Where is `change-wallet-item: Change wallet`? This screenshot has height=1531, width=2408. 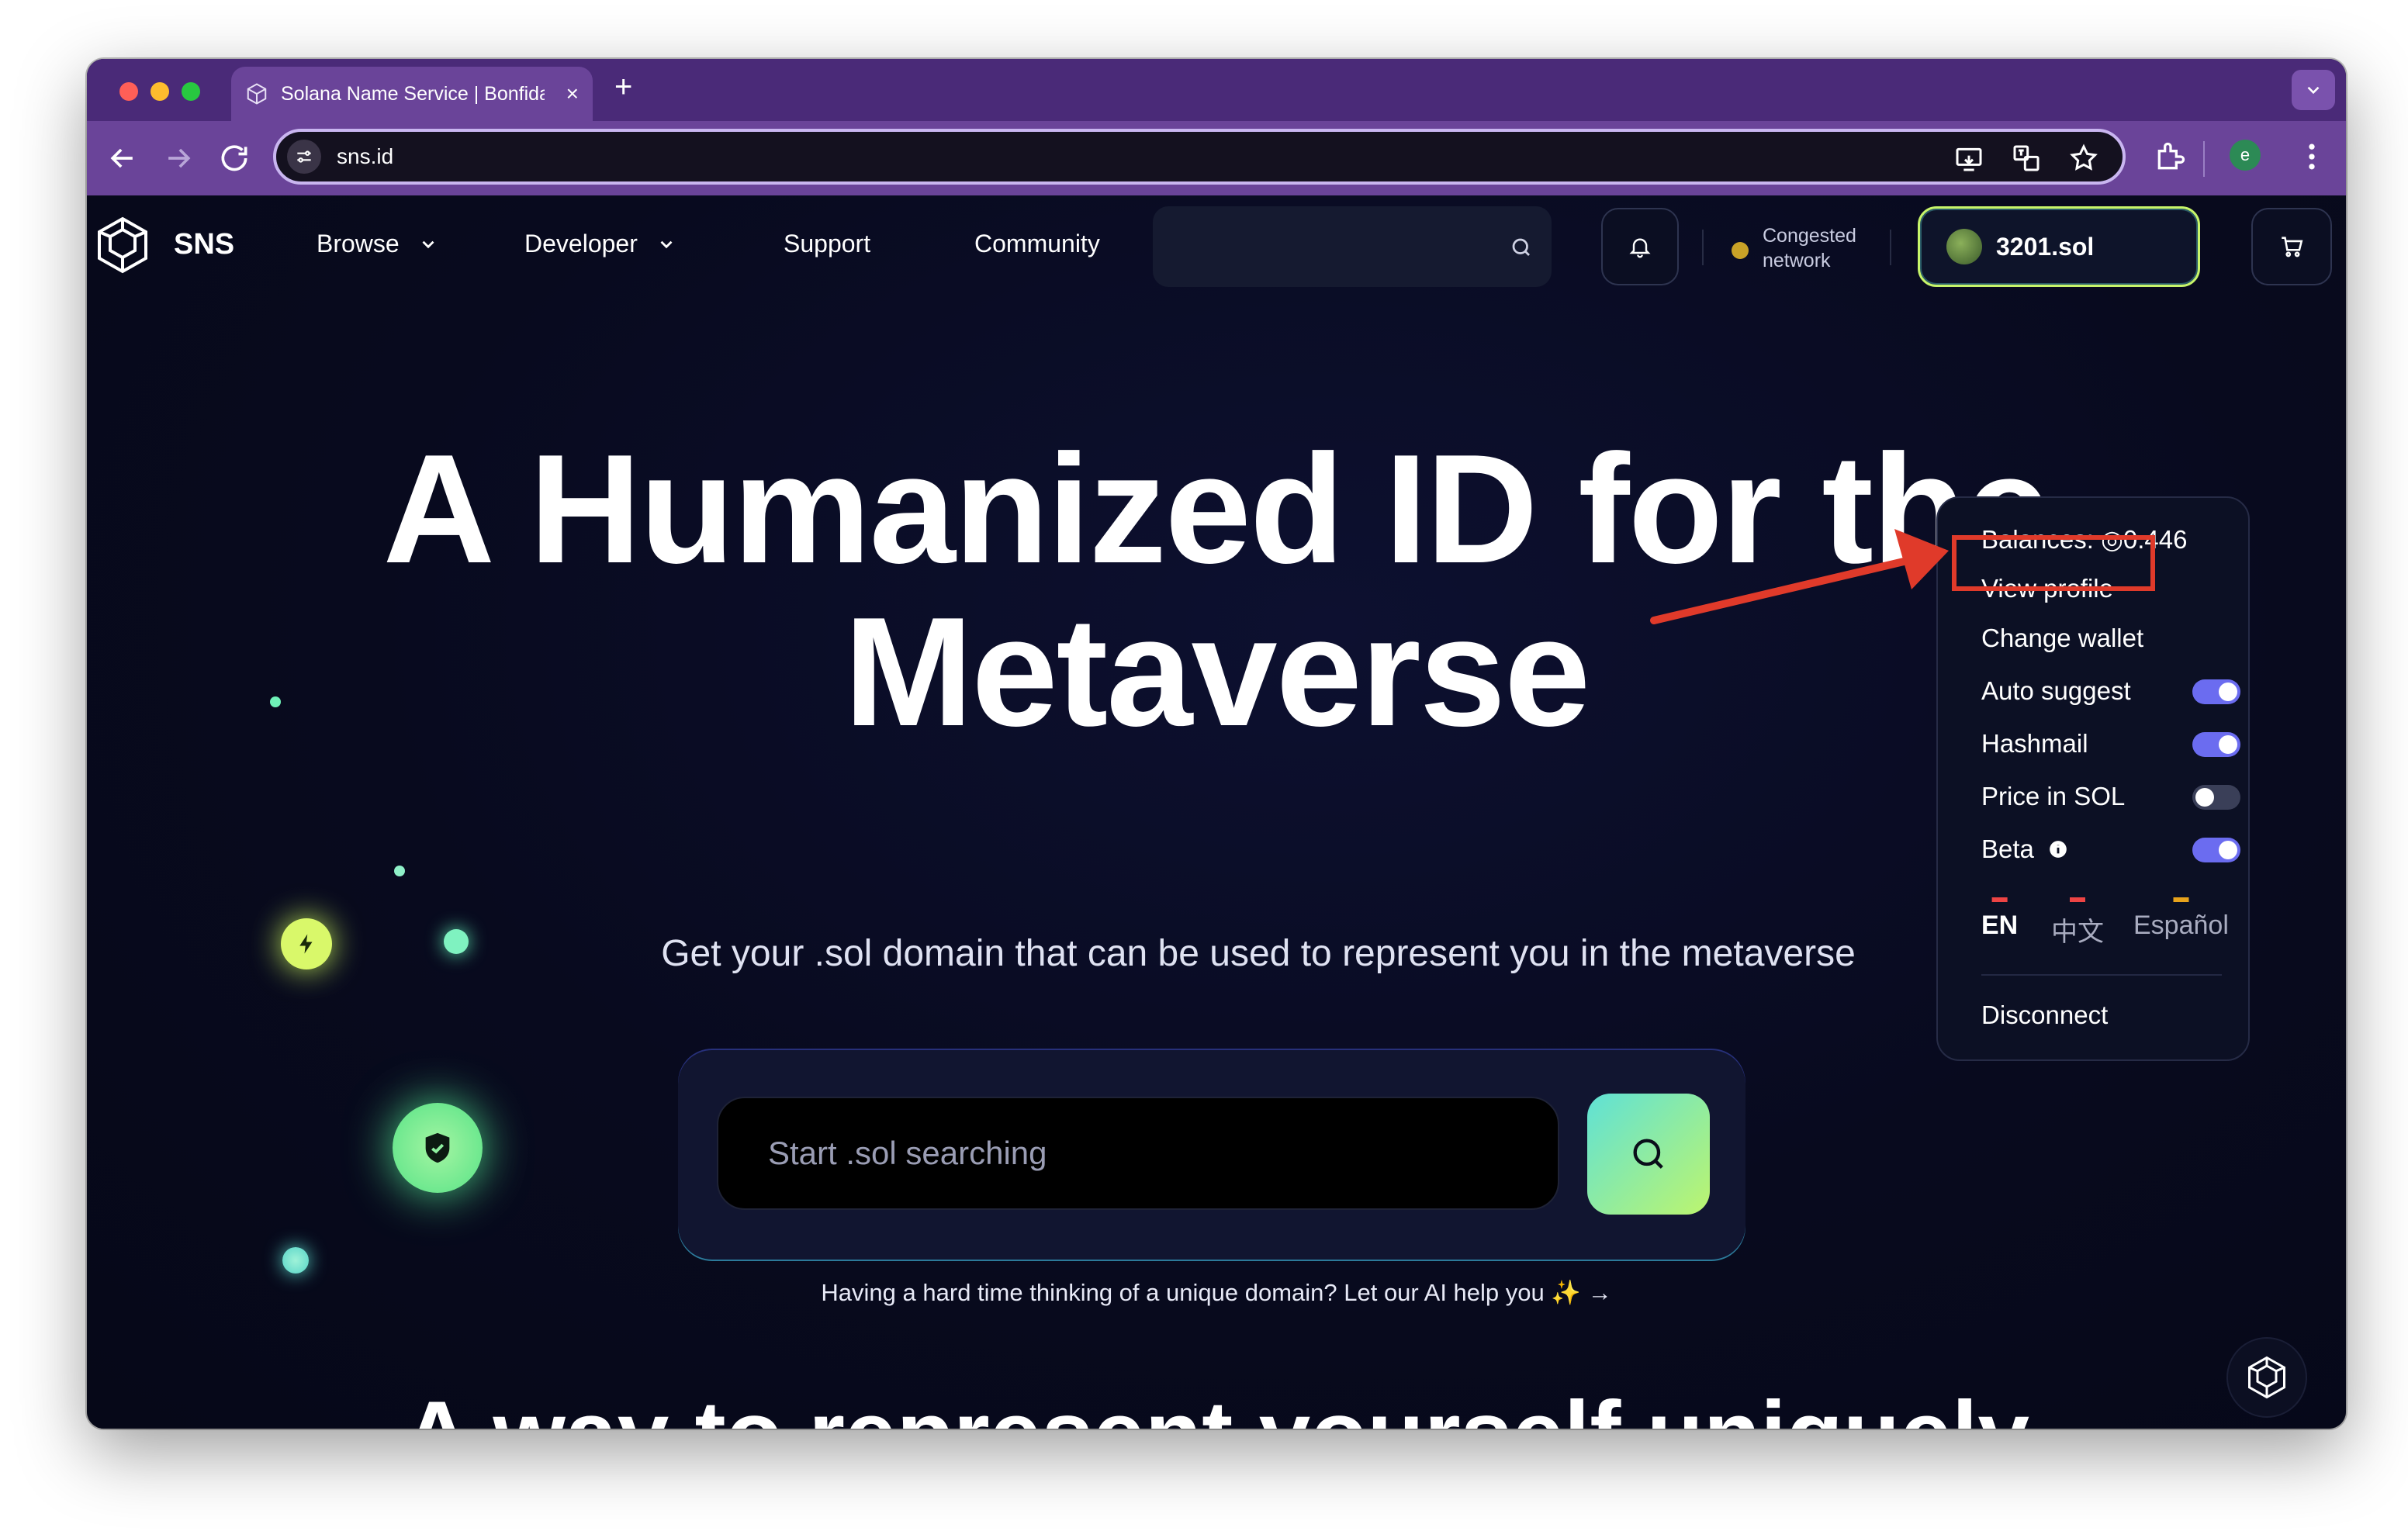
change-wallet-item: Change wallet is located at coordinates (2062, 638).